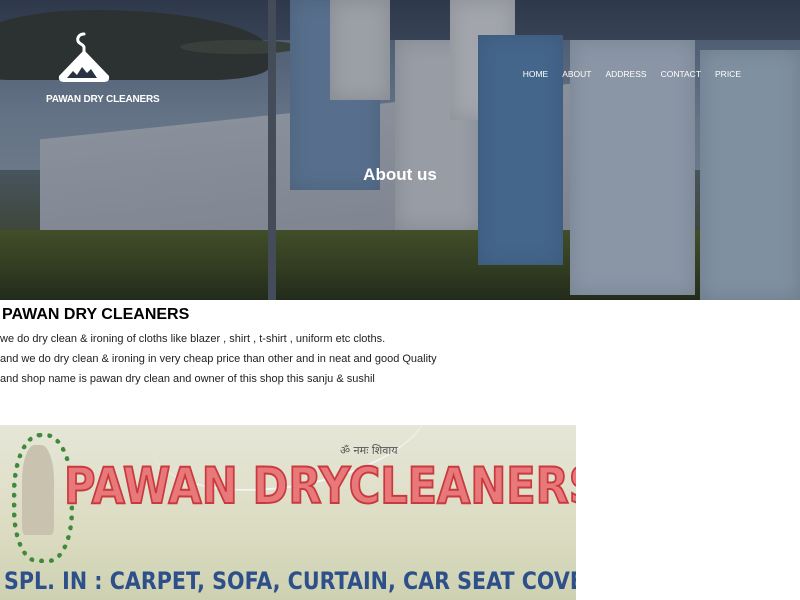  I want to click on nav-contact: CONTACT, so click(681, 74).